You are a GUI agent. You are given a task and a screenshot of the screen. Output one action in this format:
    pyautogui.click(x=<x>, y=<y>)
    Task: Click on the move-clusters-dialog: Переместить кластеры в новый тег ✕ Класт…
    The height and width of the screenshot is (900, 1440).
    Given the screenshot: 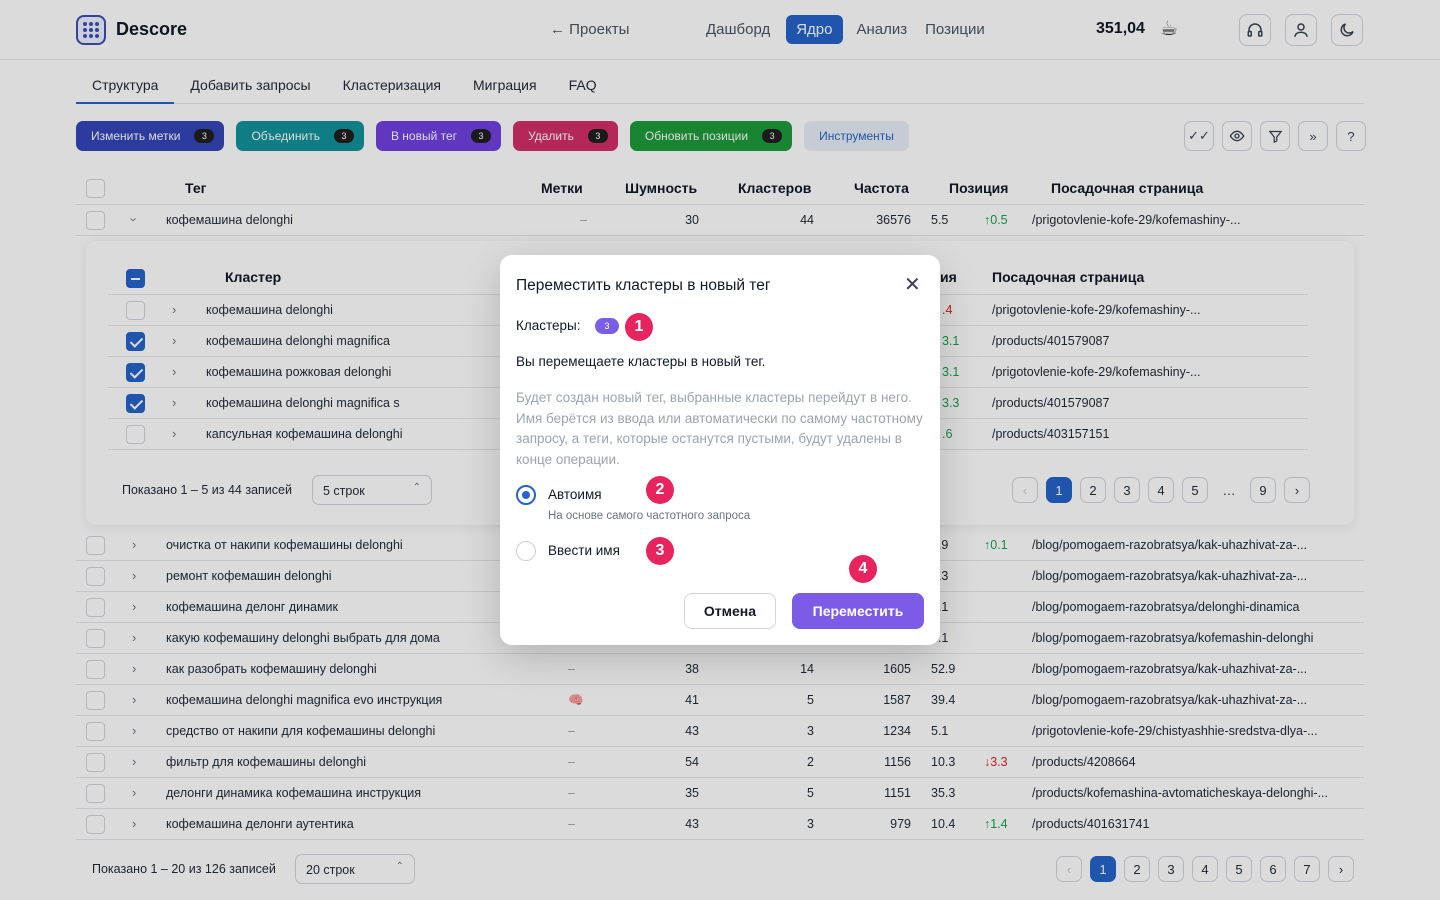 What is the action you would take?
    pyautogui.click(x=720, y=450)
    